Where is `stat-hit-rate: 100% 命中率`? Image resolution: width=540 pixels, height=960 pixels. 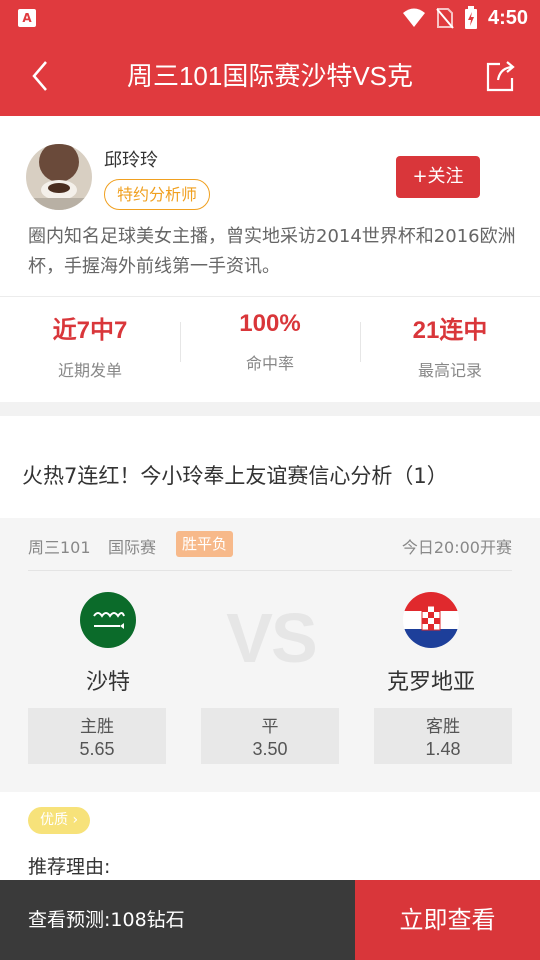 stat-hit-rate: 100% 命中率 is located at coordinates (270, 349).